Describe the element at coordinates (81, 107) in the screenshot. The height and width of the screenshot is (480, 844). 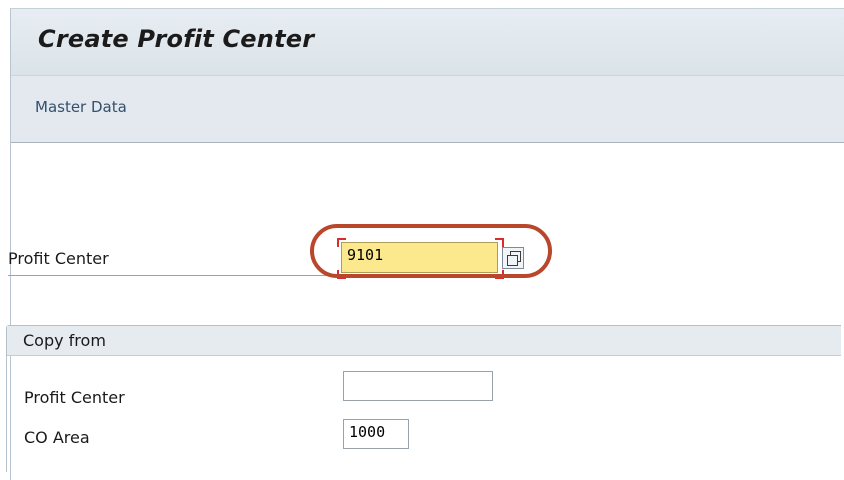
I see `master-data-button: Master Data` at that location.